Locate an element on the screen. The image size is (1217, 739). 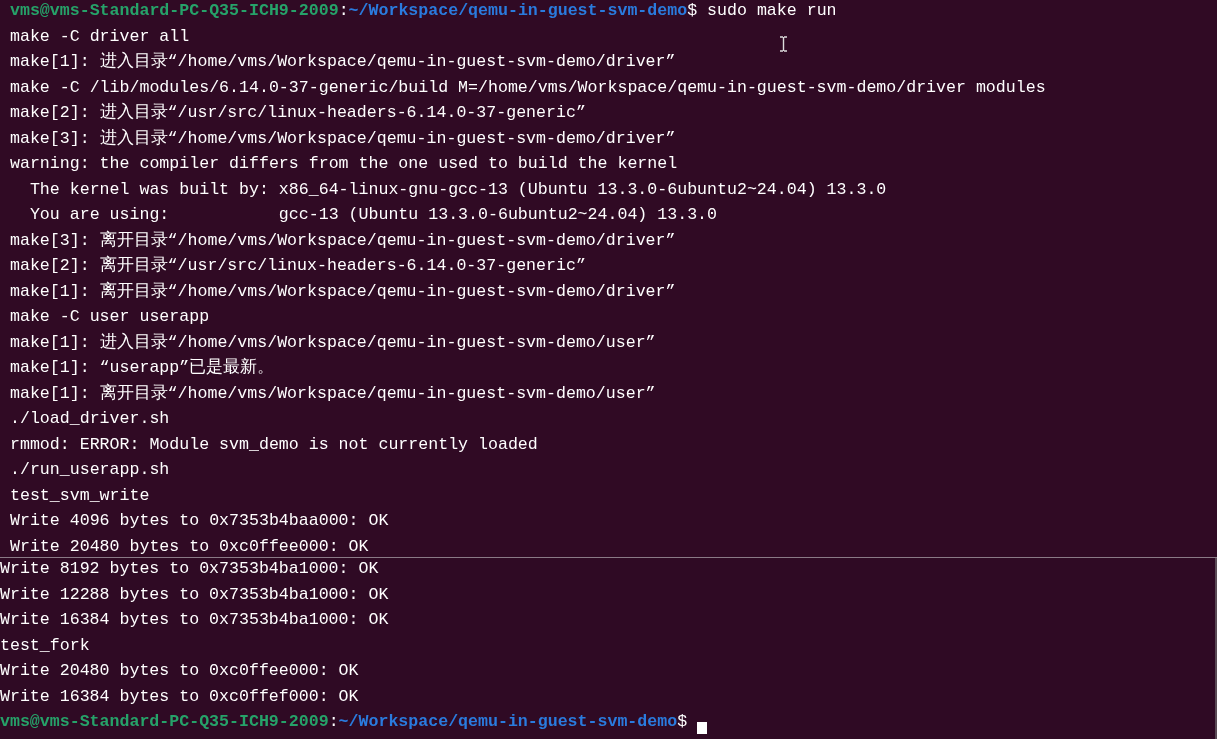
output-line: rmmod: ERROR: Module svm_demo is not currently loaded is located at coordinates (274, 444).